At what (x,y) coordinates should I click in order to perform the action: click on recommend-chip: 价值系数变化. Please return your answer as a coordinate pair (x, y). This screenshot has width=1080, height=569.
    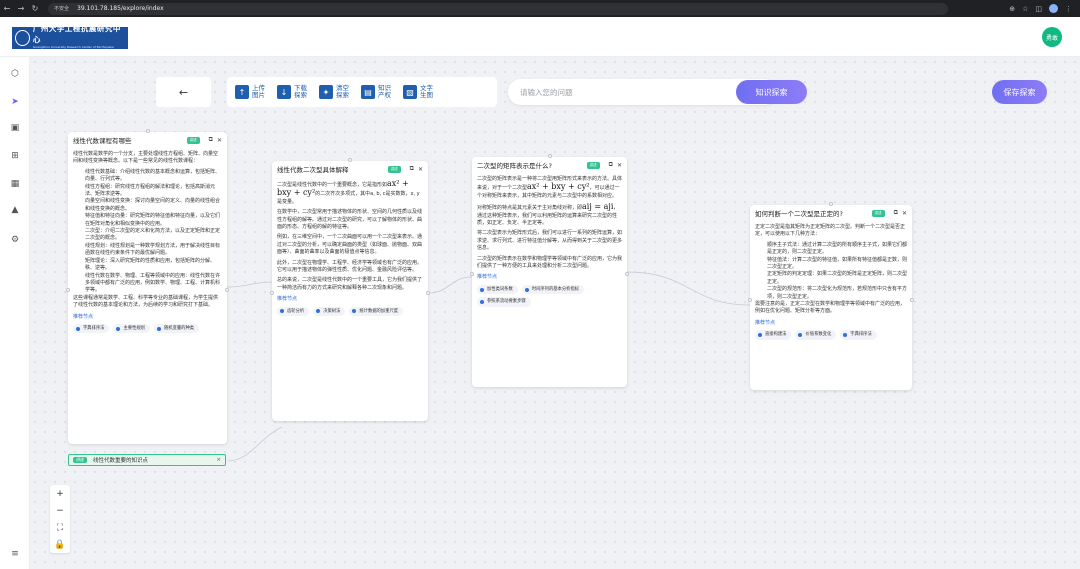
    Looking at the image, I should click on (816, 335).